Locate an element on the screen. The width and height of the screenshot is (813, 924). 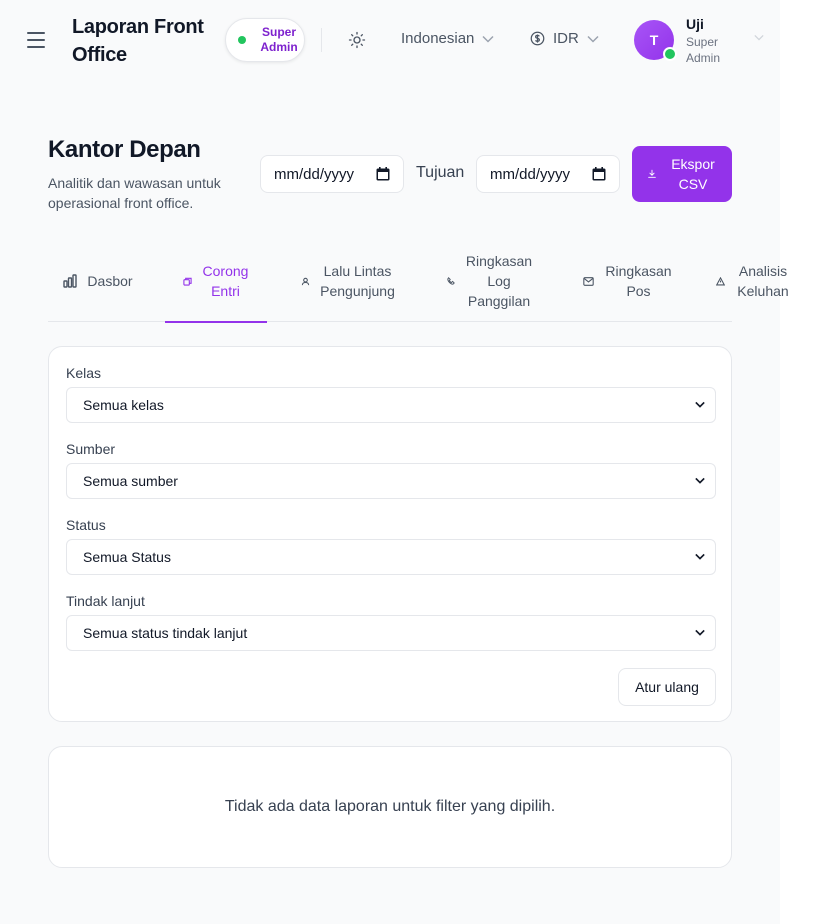
source-filter-label: Sumber is located at coordinates (91, 449).